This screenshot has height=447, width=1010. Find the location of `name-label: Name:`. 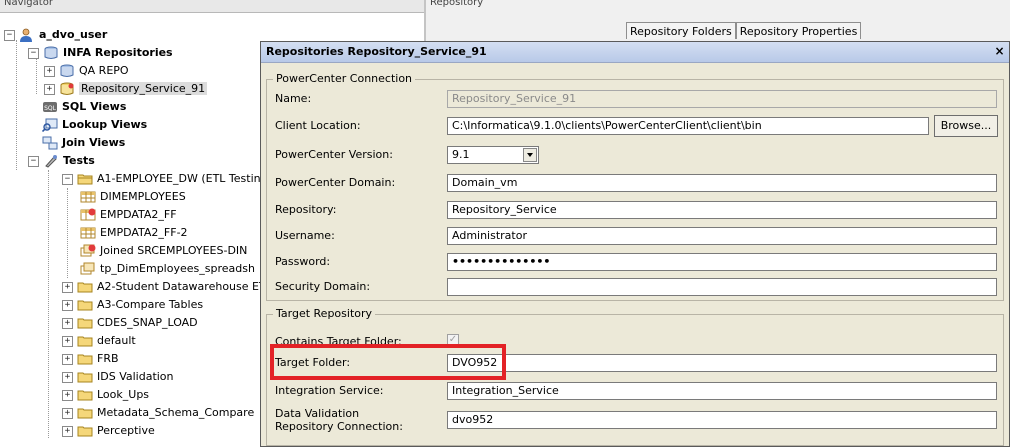

name-label: Name: is located at coordinates (293, 98).